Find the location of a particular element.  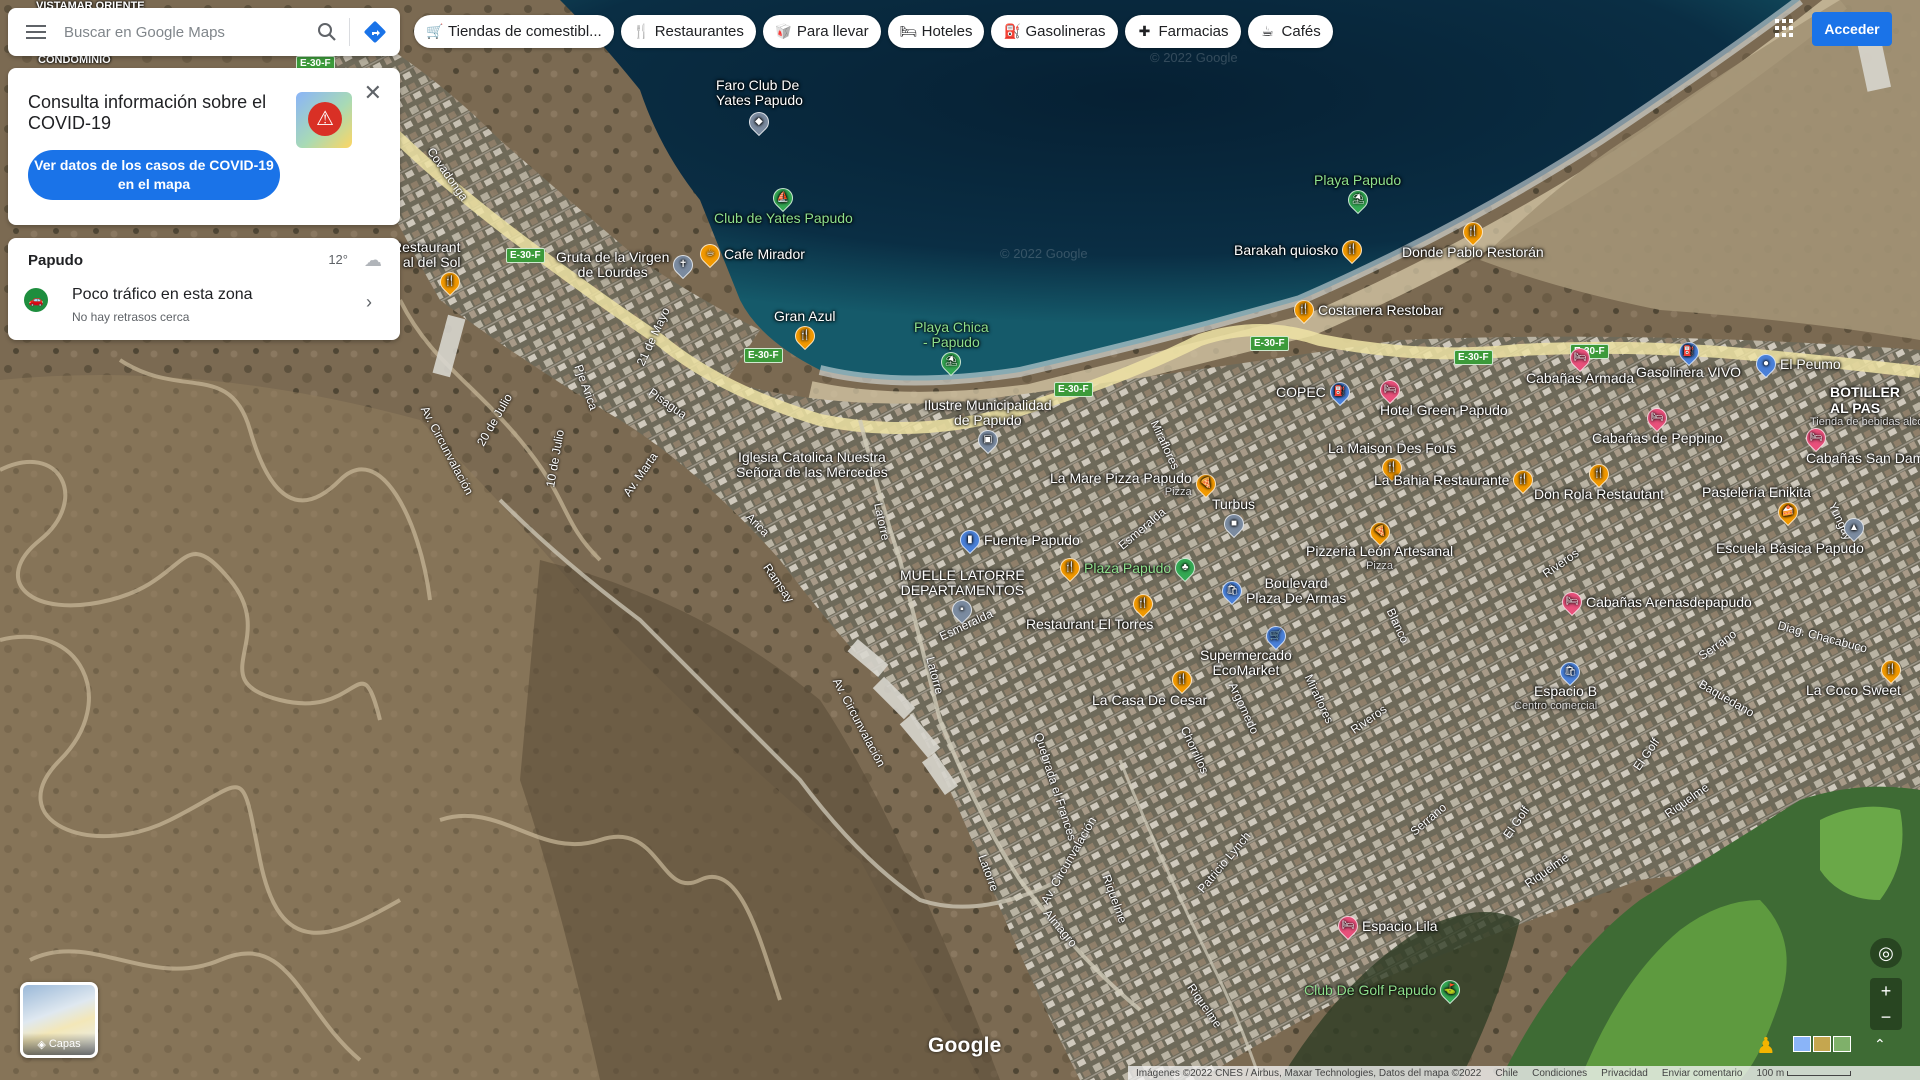

poi-marker: 🍕 La Mare Pizza Papudo Pizza is located at coordinates (1135, 484).